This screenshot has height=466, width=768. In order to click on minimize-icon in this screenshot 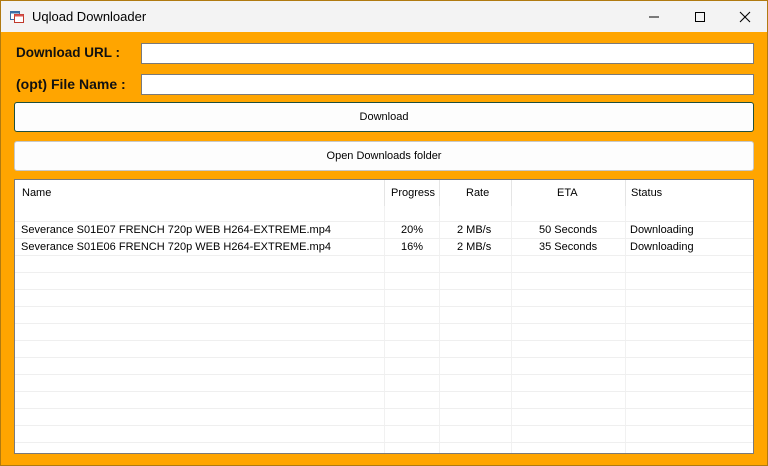, I will do `click(654, 17)`.